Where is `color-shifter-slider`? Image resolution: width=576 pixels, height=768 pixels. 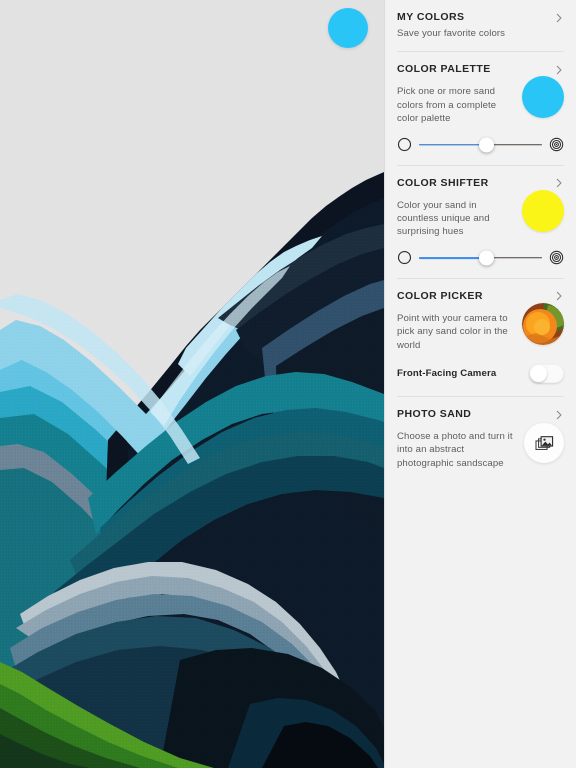
color-shifter-slider is located at coordinates (480, 258).